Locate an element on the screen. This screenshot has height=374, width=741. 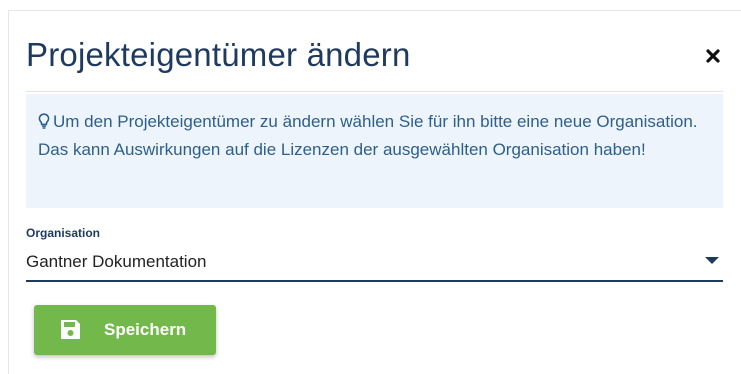
floppy-disk-icon is located at coordinates (70, 329).